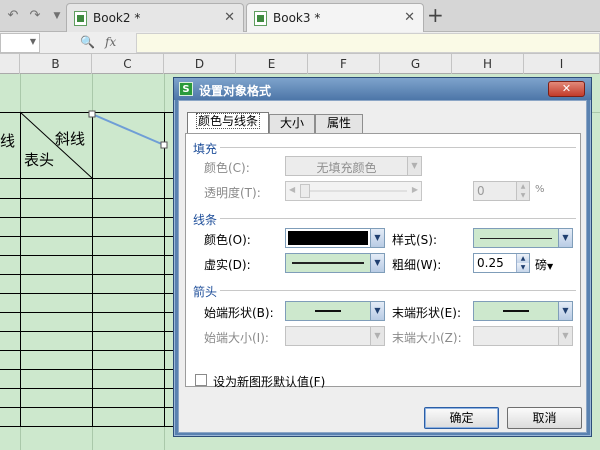  I want to click on set-default-checkbox, so click(201, 380).